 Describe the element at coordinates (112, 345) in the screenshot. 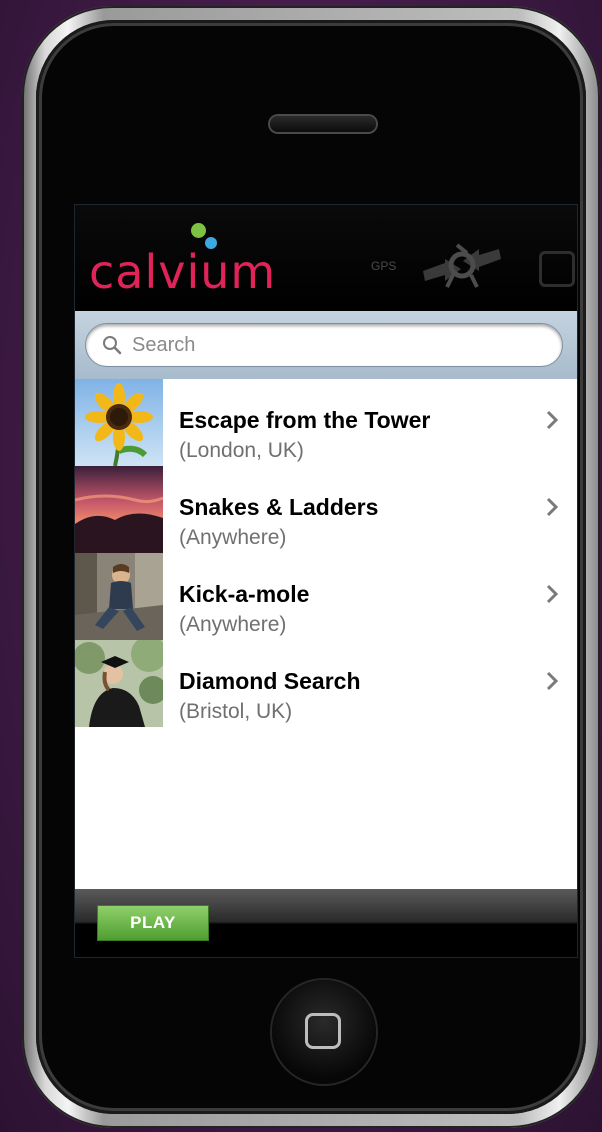

I see `search-icon` at that location.